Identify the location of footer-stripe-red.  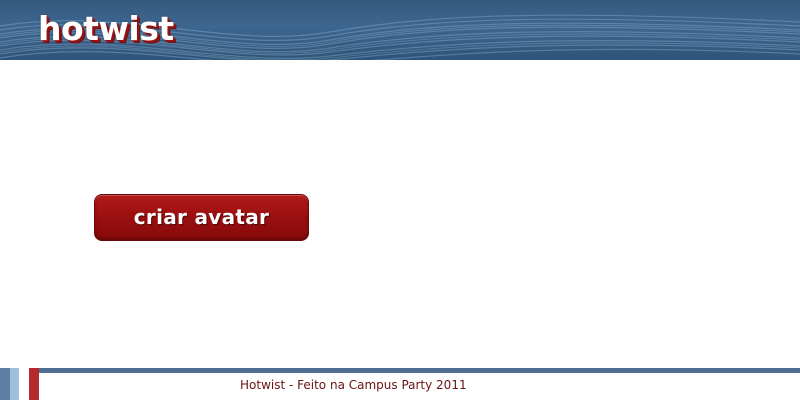
(34, 384).